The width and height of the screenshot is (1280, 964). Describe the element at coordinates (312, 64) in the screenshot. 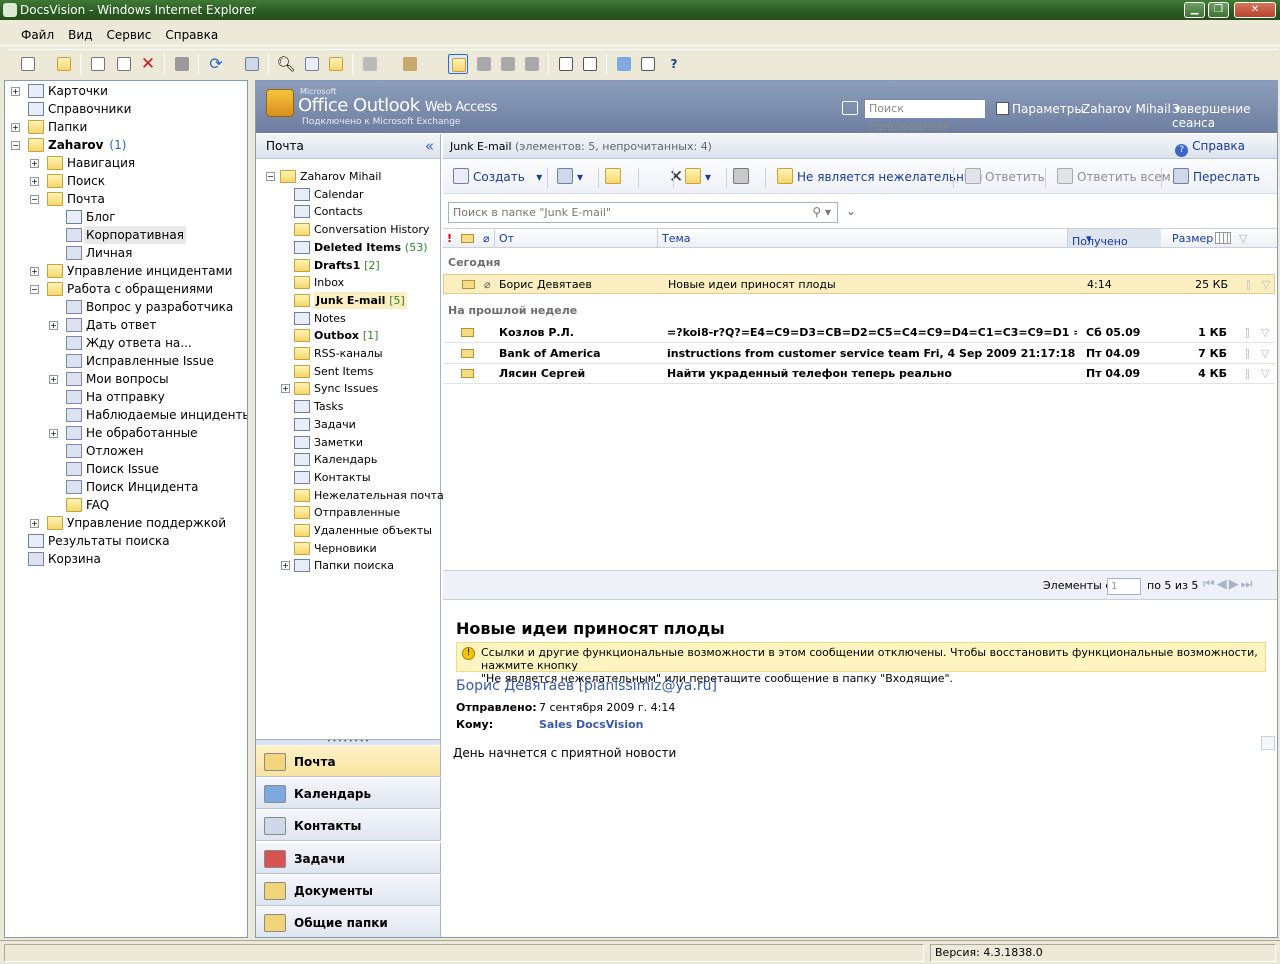

I see `find-in-folder-icon` at that location.